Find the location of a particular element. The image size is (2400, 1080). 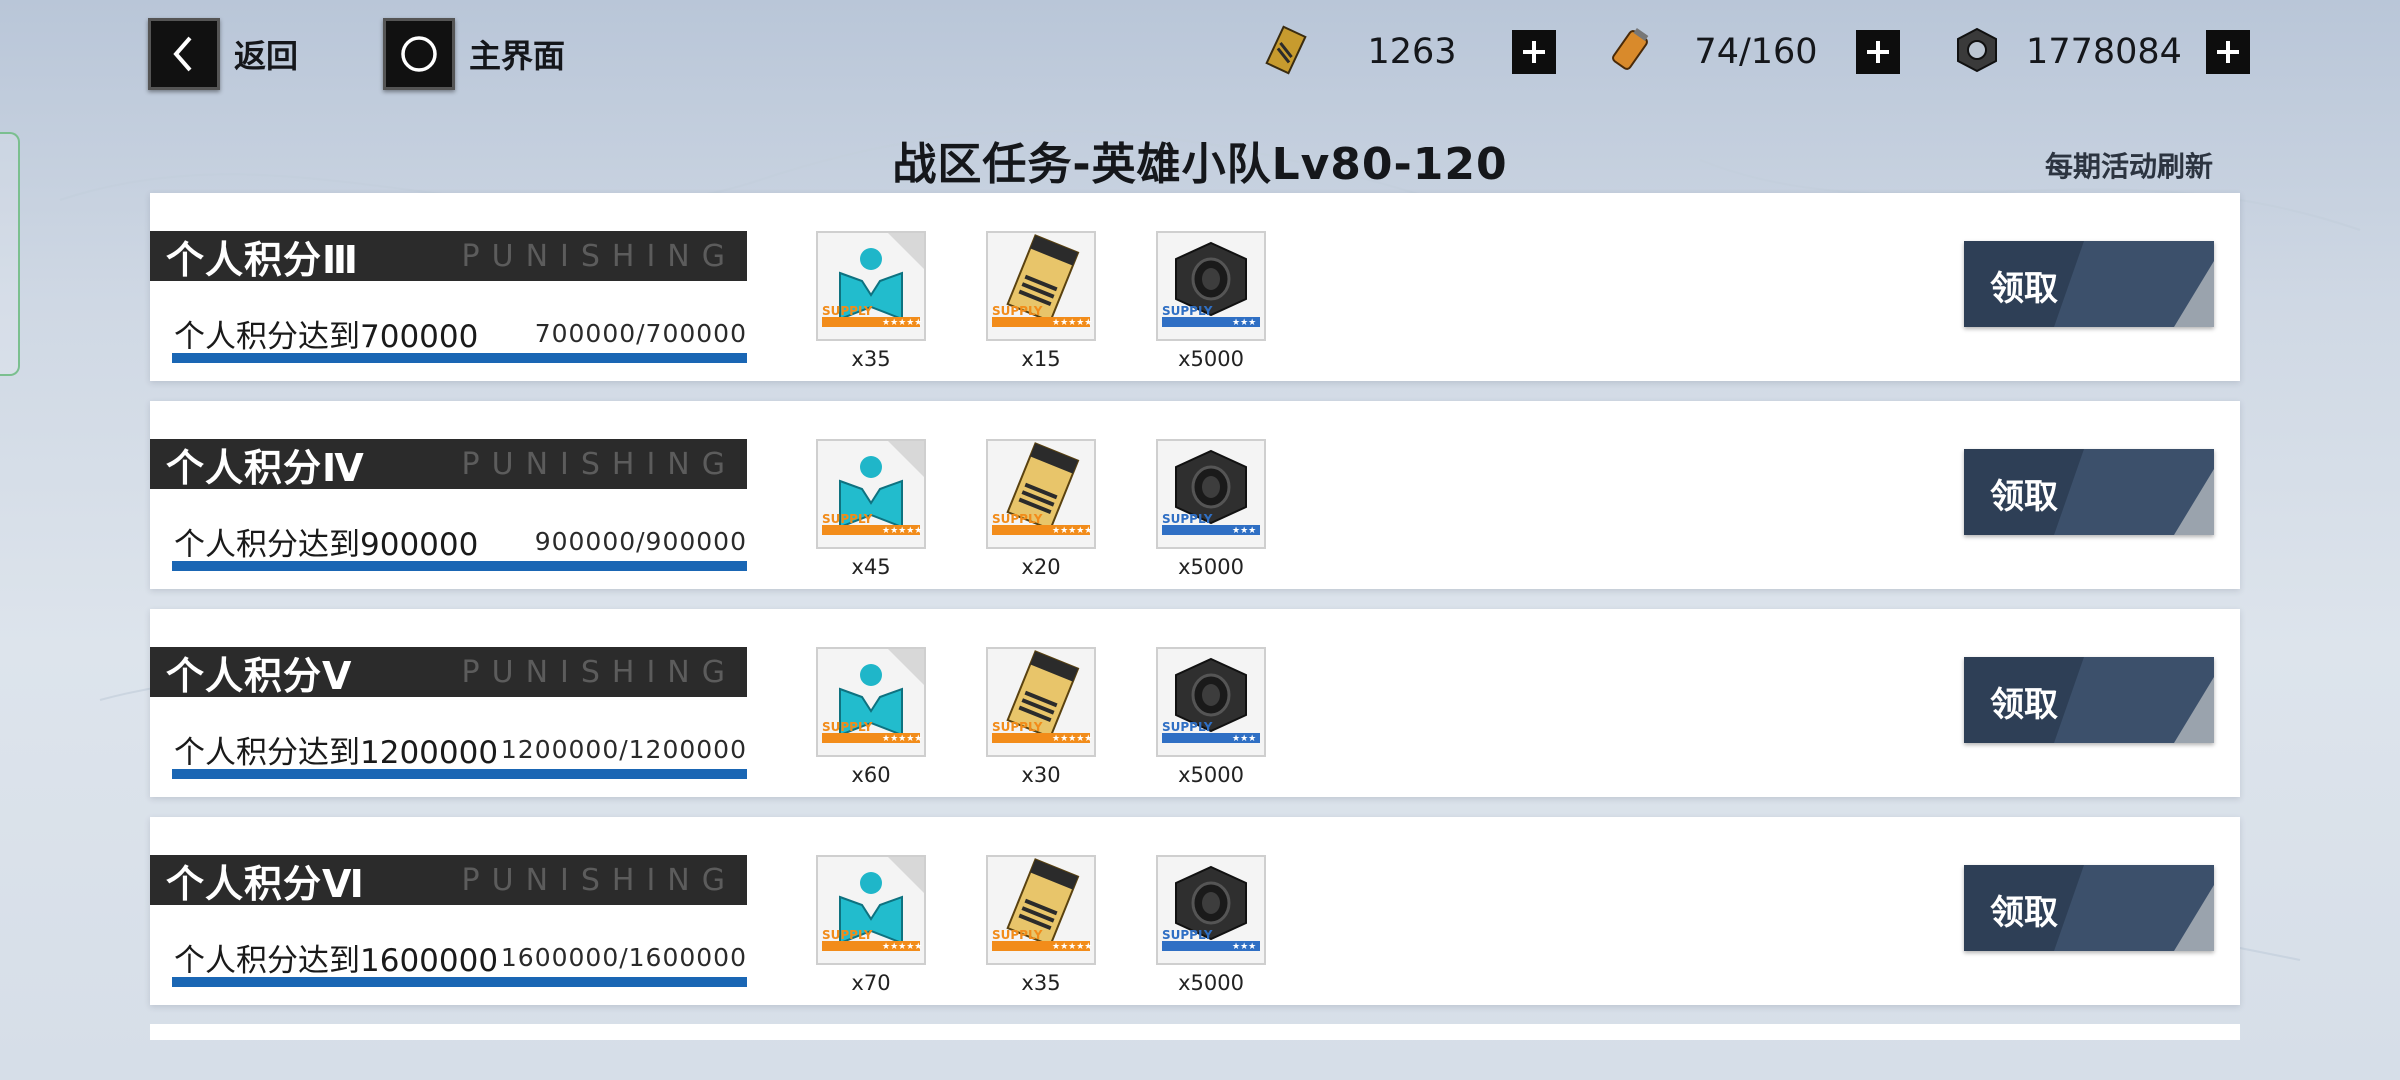

reward-count: x45 is located at coordinates (871, 567).